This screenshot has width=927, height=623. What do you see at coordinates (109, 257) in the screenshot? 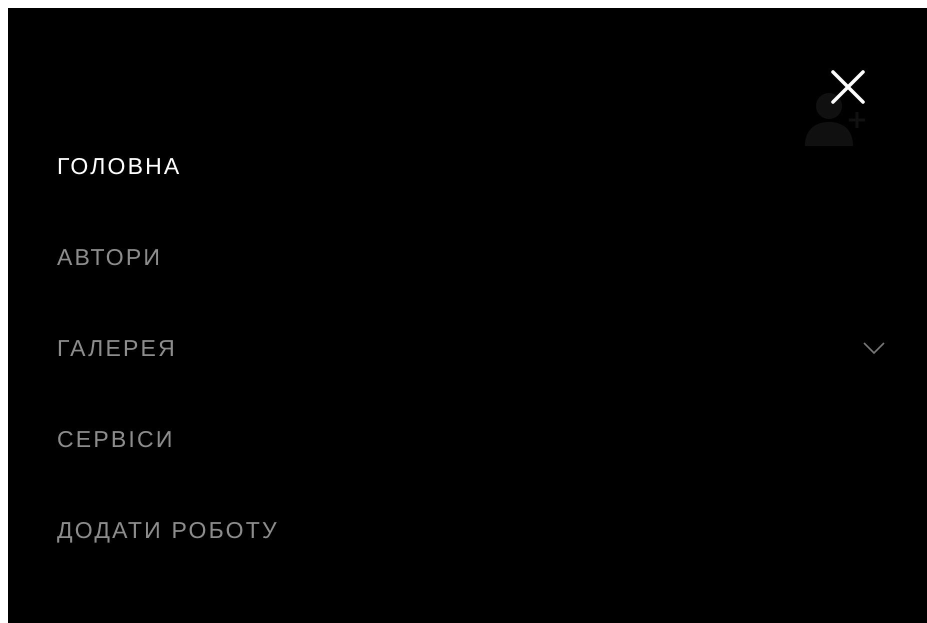
I see `menu-item: АВТОРИ` at bounding box center [109, 257].